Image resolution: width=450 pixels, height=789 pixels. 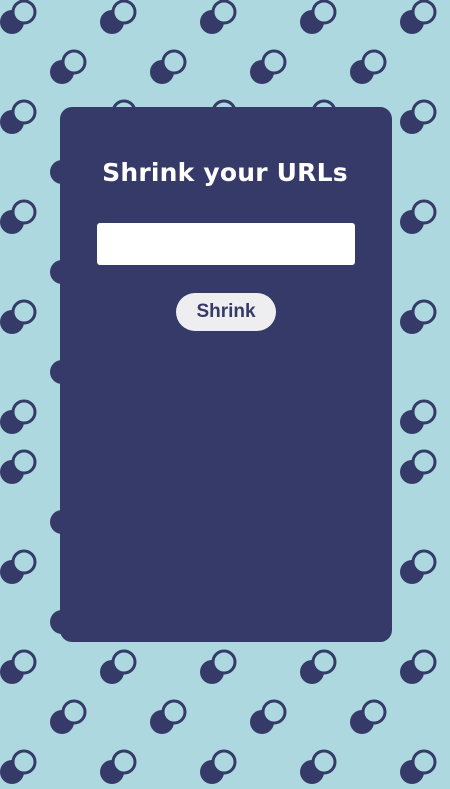 What do you see at coordinates (226, 244) in the screenshot?
I see `url-input` at bounding box center [226, 244].